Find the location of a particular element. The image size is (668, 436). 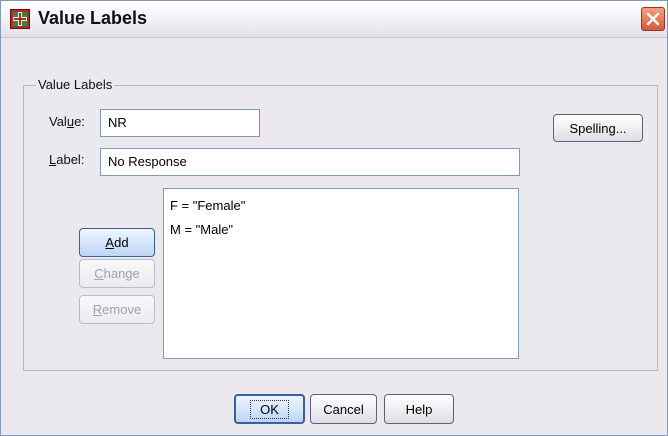

group-legend: Value Labels is located at coordinates (75, 85).